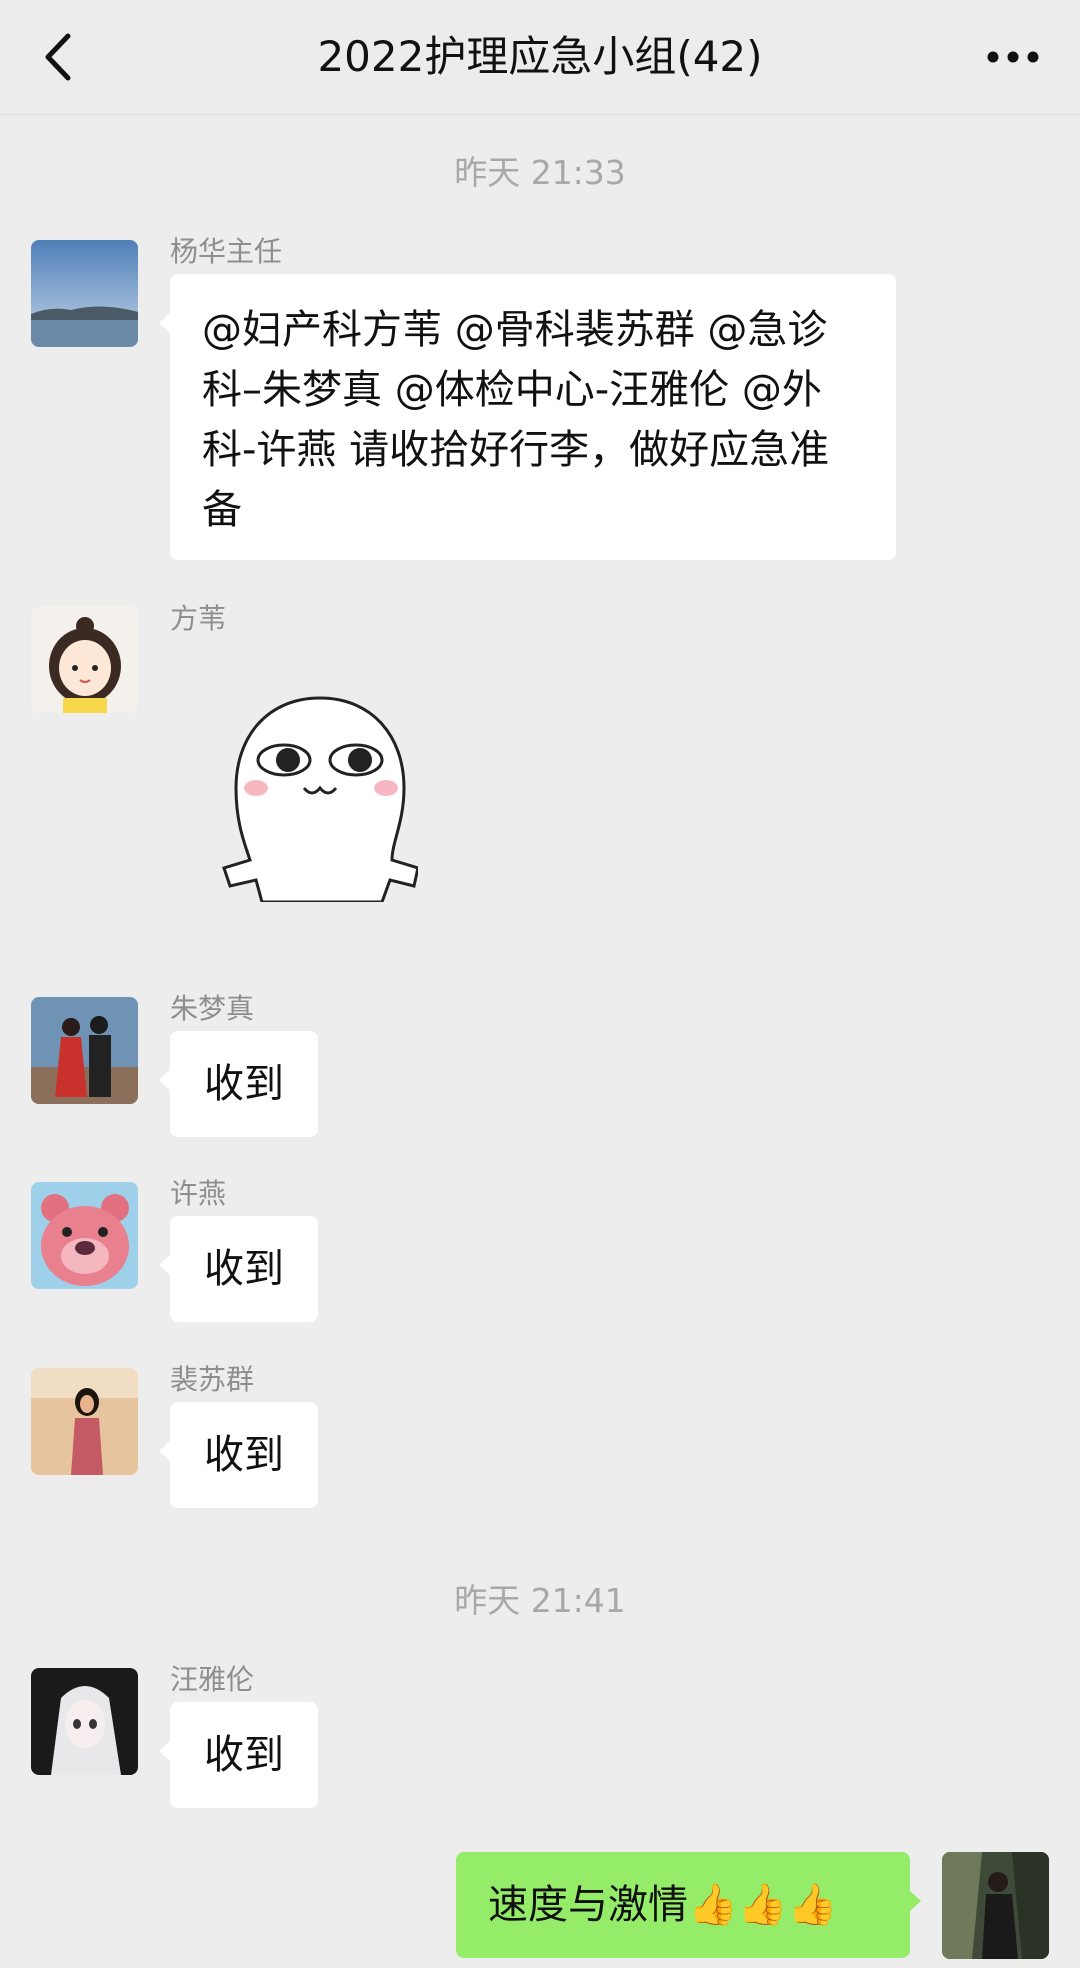 The height and width of the screenshot is (1968, 1080). I want to click on cartoon-girl-avatar-image, so click(84, 659).